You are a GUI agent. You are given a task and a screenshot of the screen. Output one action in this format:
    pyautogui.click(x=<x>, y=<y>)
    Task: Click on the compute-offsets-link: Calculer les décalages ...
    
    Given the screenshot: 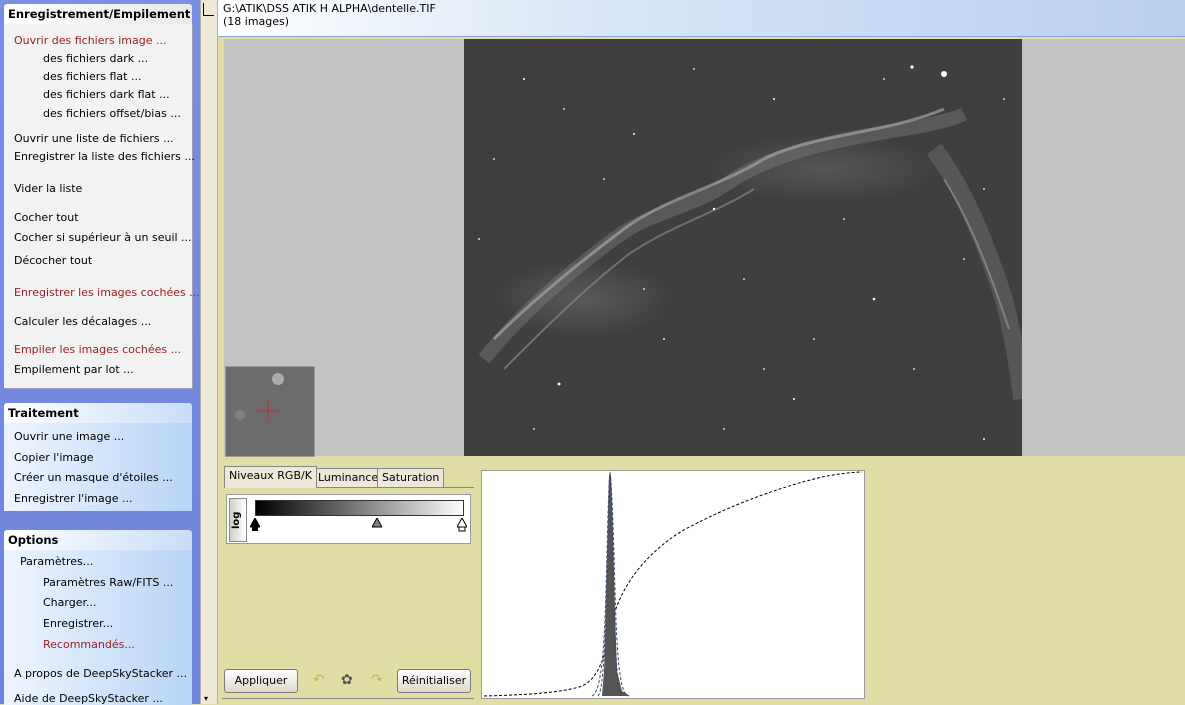 What is the action you would take?
    pyautogui.click(x=82, y=321)
    